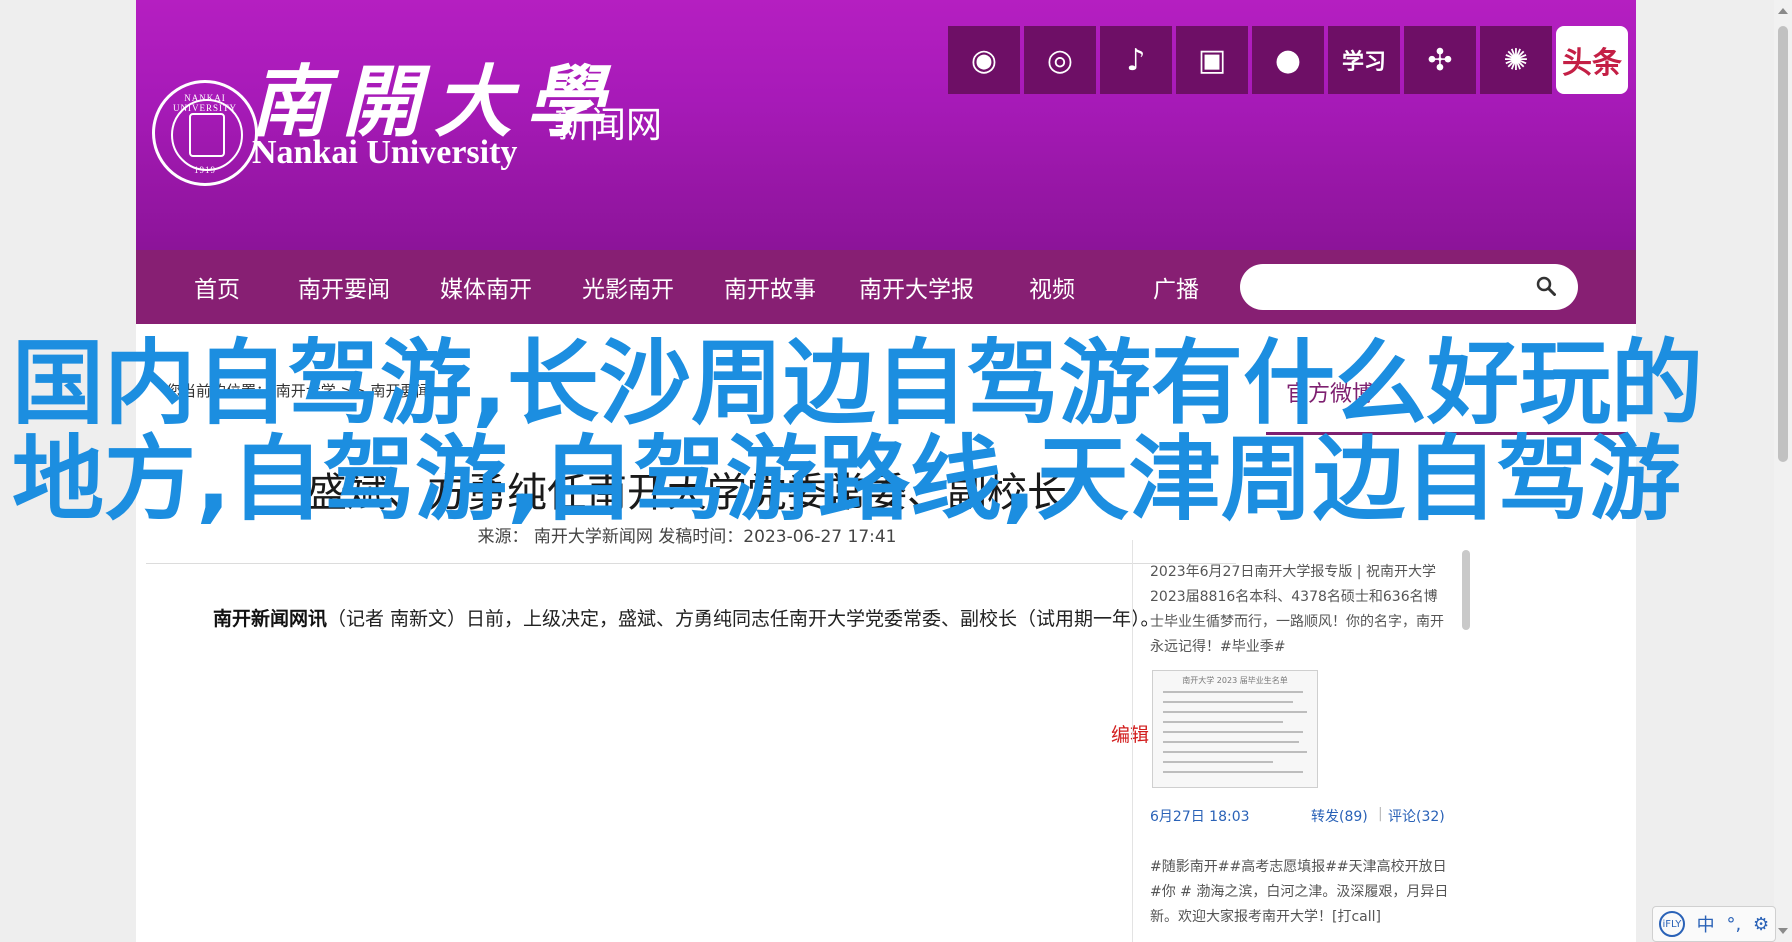 The image size is (1792, 942). Describe the element at coordinates (205, 170) in the screenshot. I see `seal-year: 1919` at that location.